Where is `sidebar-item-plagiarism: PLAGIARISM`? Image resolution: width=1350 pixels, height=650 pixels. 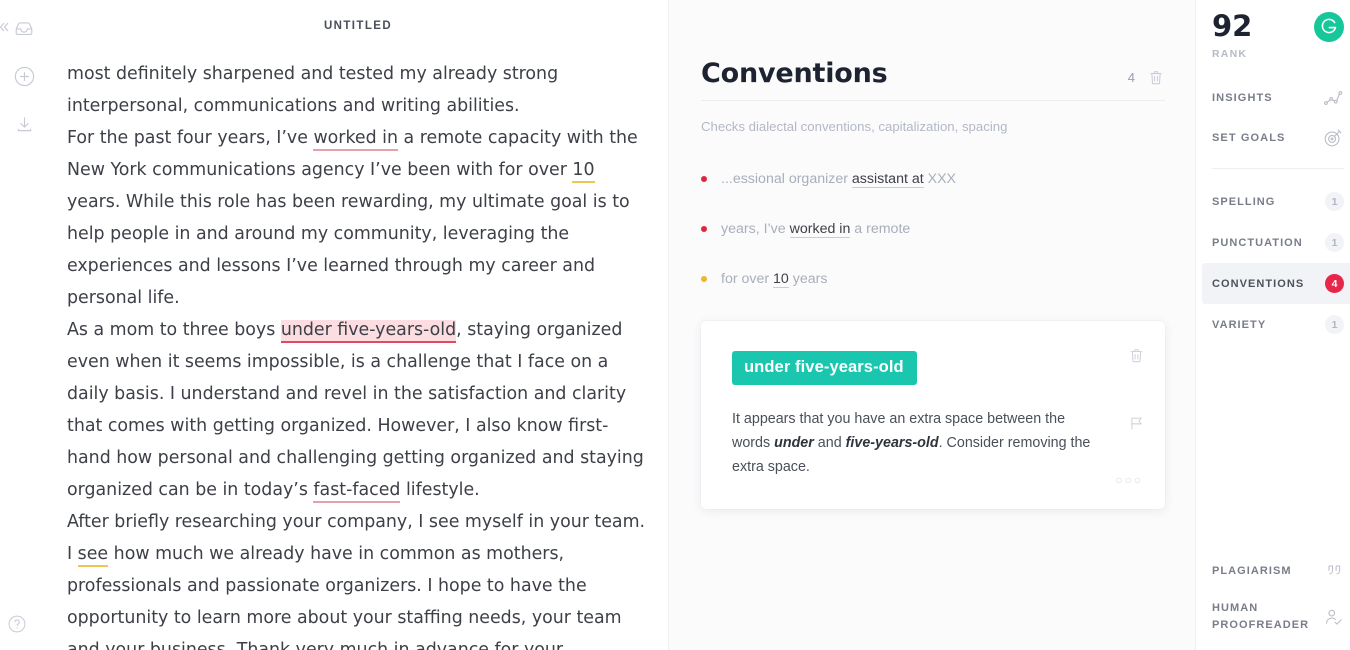
sidebar-item-plagiarism: PLAGIARISM is located at coordinates (1278, 571).